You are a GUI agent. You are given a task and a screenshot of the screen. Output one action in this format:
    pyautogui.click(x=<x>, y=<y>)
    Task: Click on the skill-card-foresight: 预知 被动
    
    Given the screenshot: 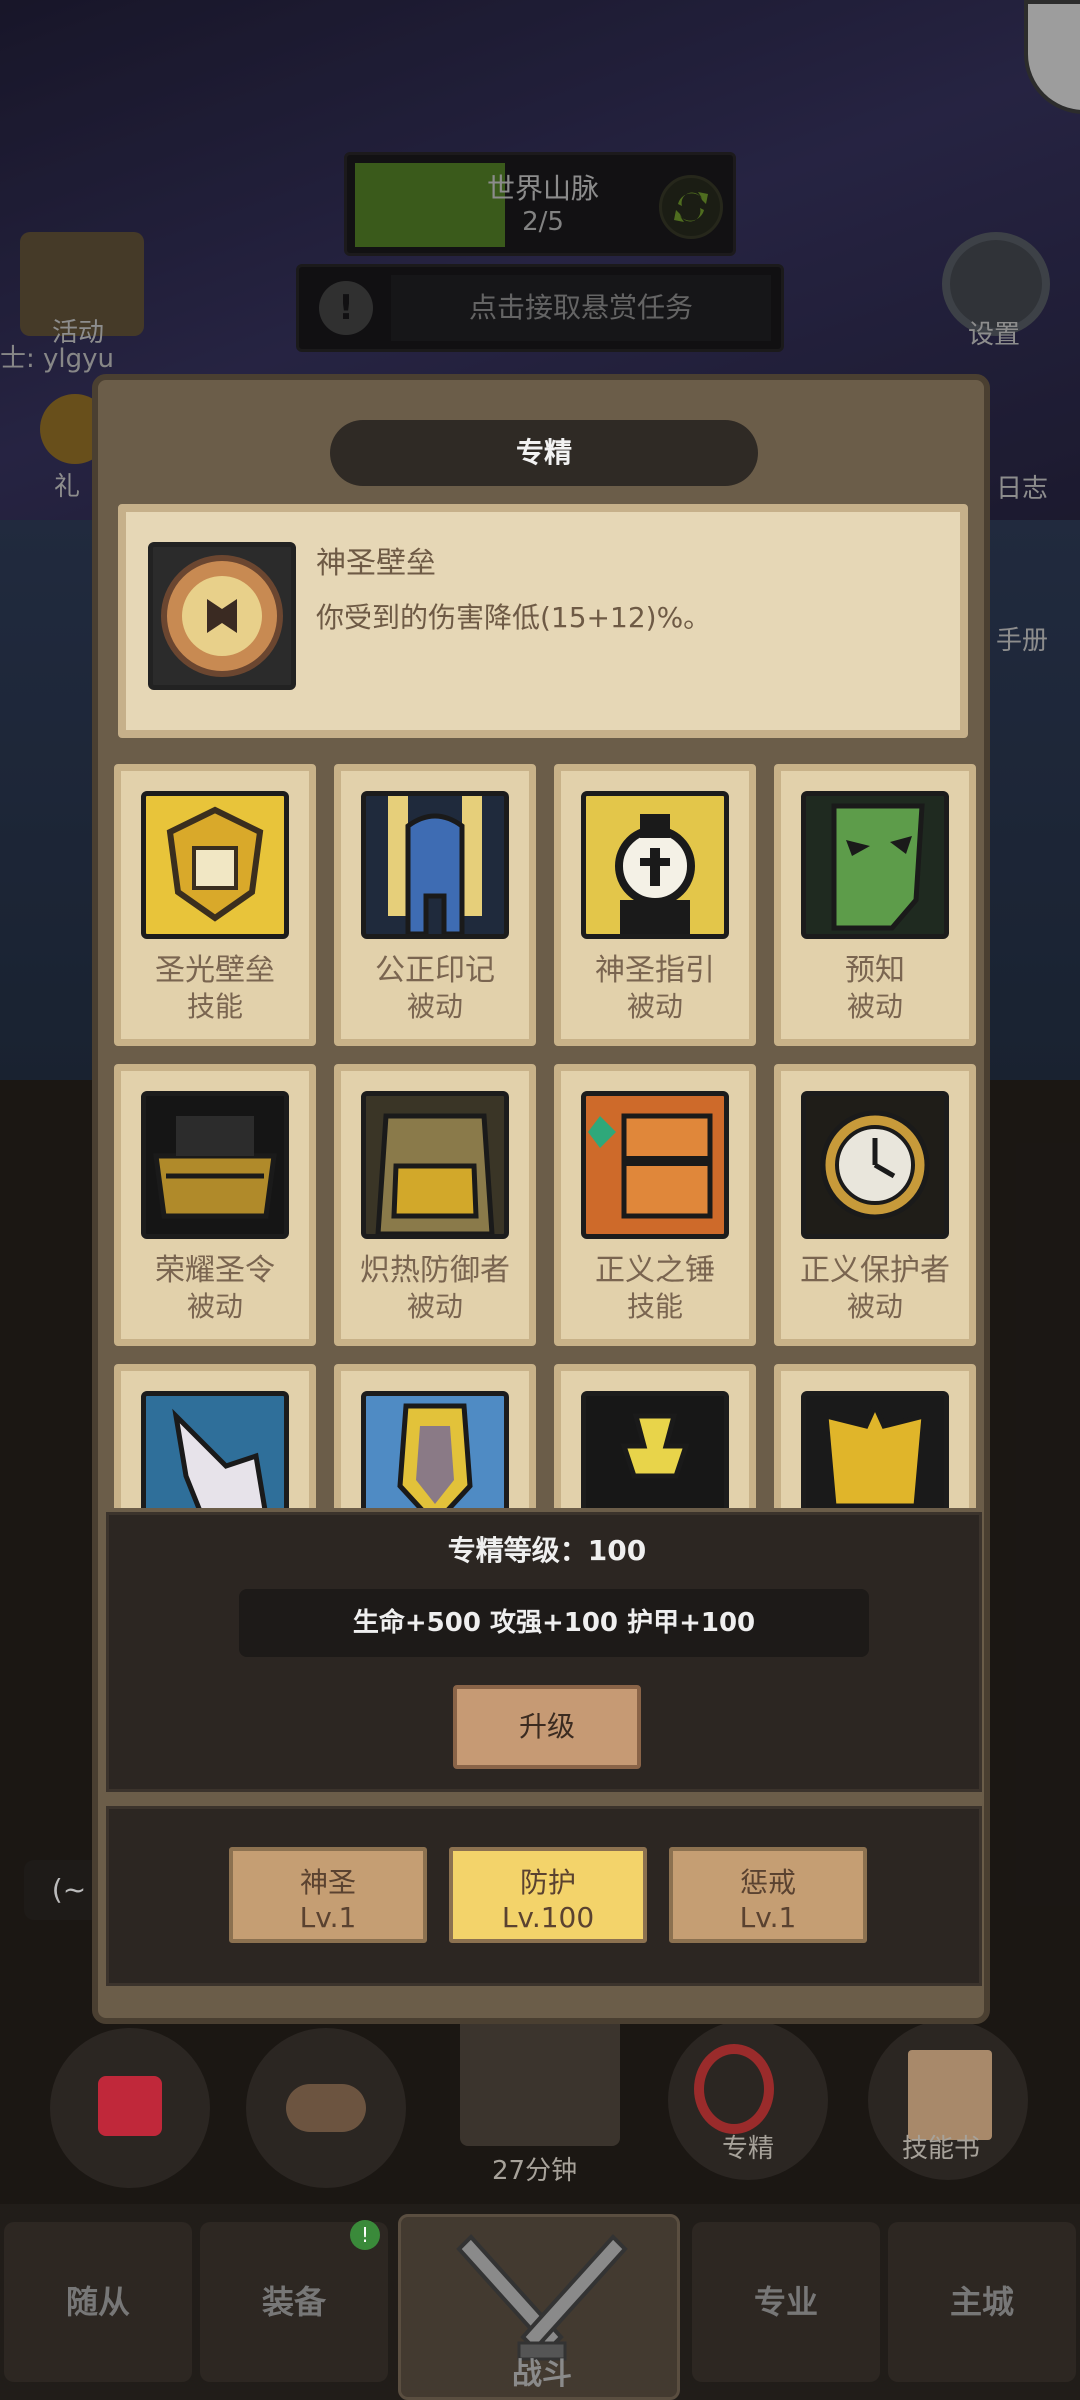 What is the action you would take?
    pyautogui.click(x=875, y=905)
    